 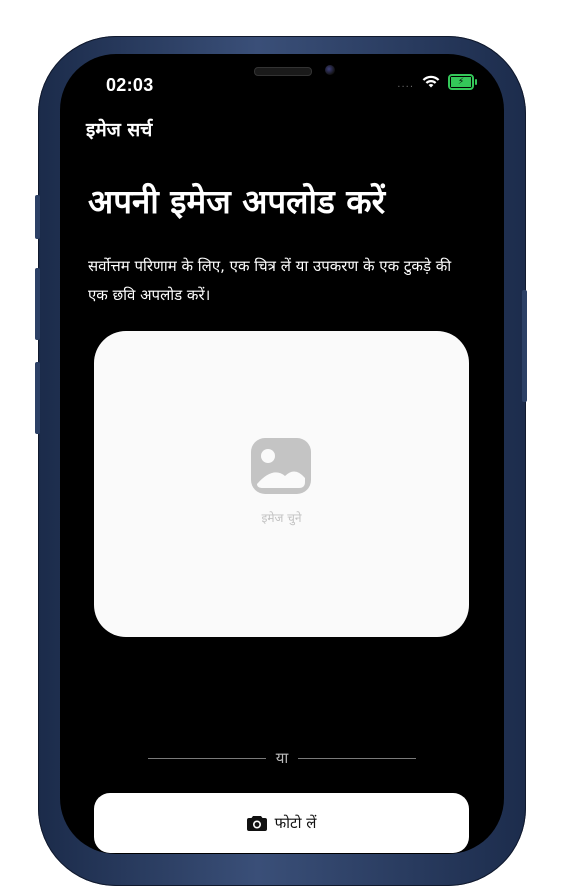 I want to click on battery-charging-icon: ⚡, so click(x=462, y=82).